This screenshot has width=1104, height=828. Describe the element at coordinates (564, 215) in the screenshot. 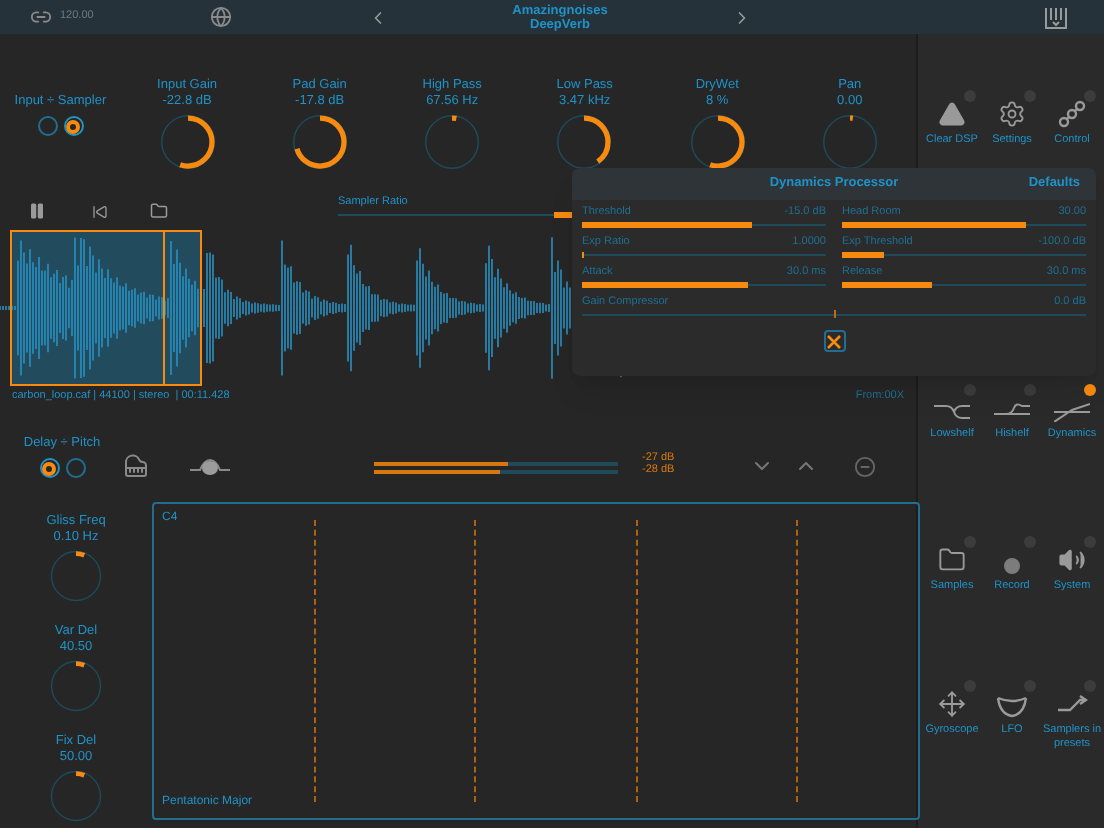

I see `slider-thumb` at that location.